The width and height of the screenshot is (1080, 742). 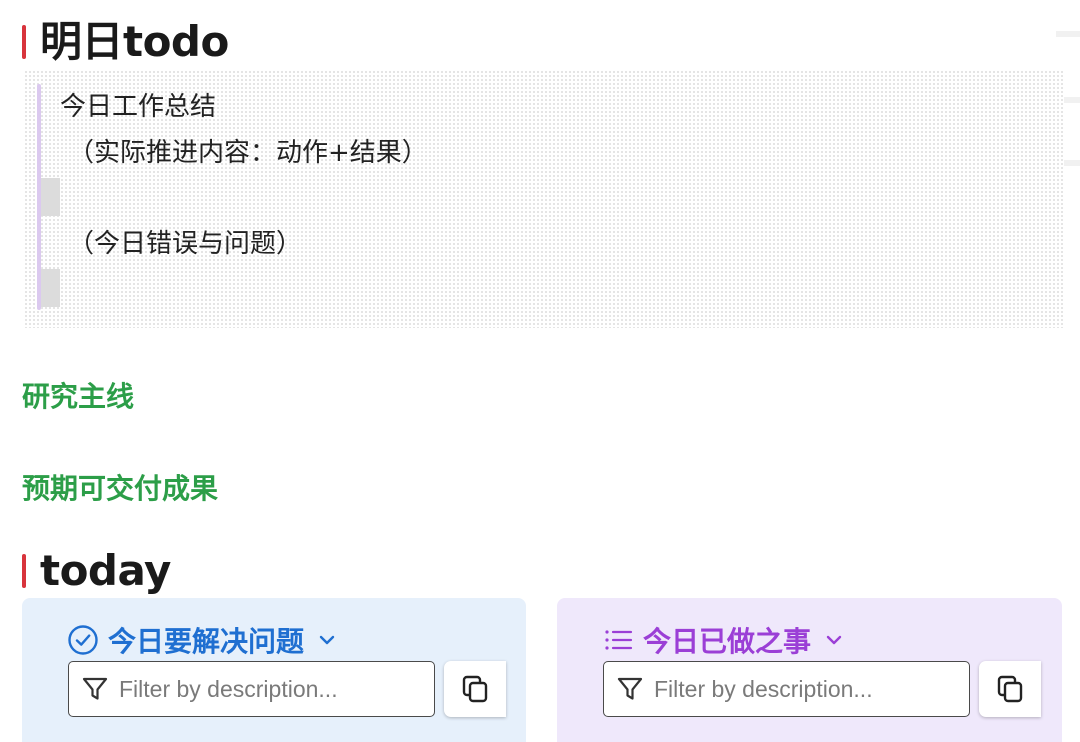 What do you see at coordinates (1068, 34) in the screenshot?
I see `scroll-mark` at bounding box center [1068, 34].